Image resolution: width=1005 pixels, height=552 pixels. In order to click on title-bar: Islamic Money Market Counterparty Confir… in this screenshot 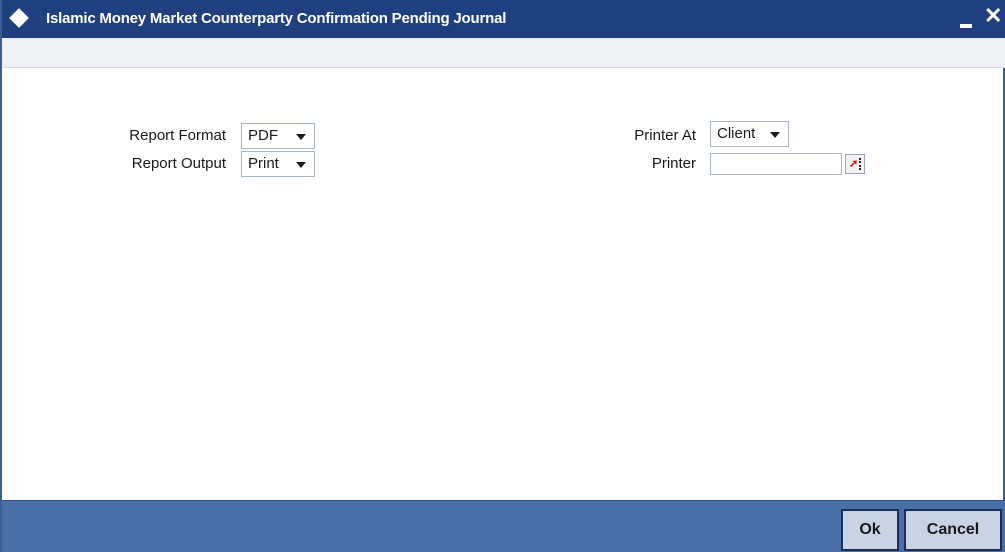, I will do `click(503, 19)`.